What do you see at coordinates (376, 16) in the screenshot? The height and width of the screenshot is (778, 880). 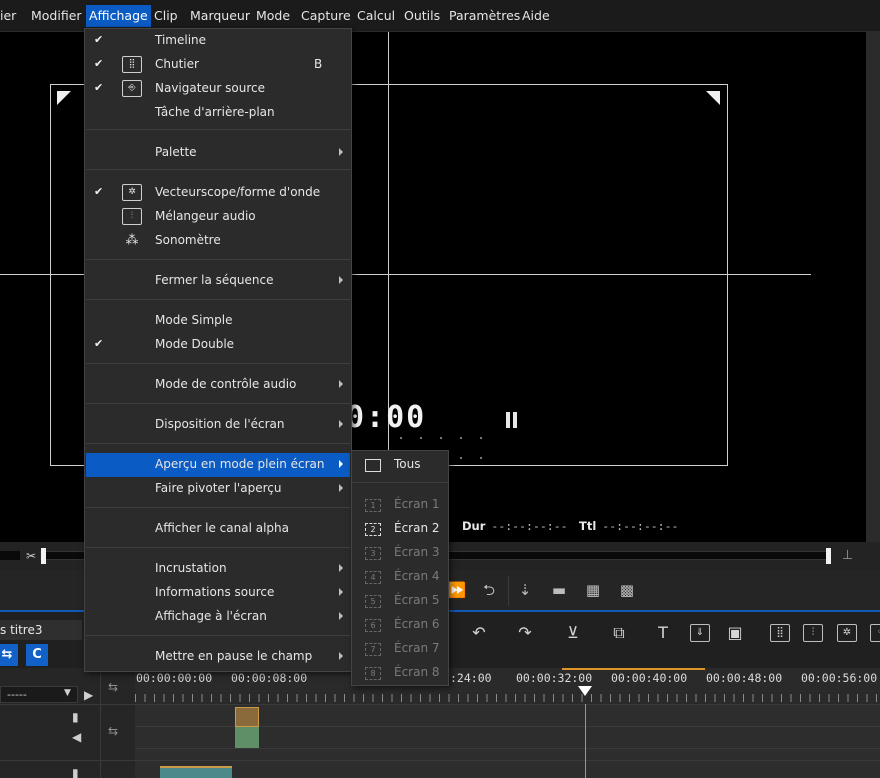 I see `menu-calcul: Calcul` at bounding box center [376, 16].